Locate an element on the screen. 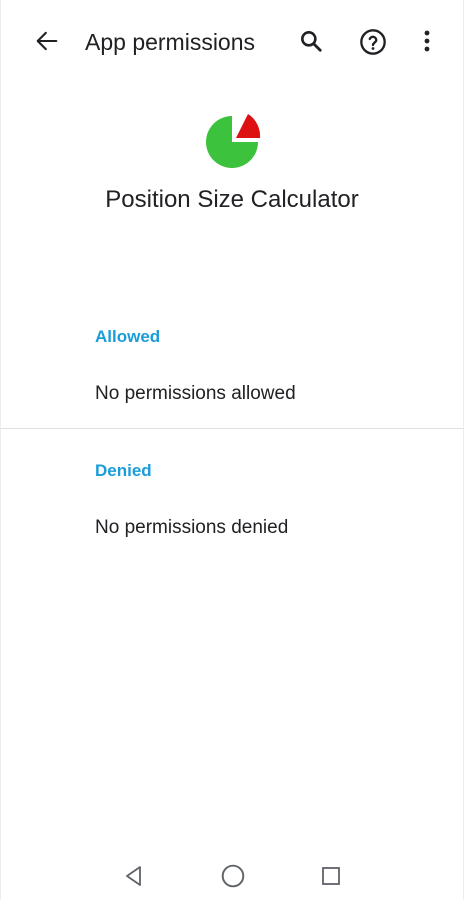 This screenshot has width=464, height=900. help-icon is located at coordinates (373, 42).